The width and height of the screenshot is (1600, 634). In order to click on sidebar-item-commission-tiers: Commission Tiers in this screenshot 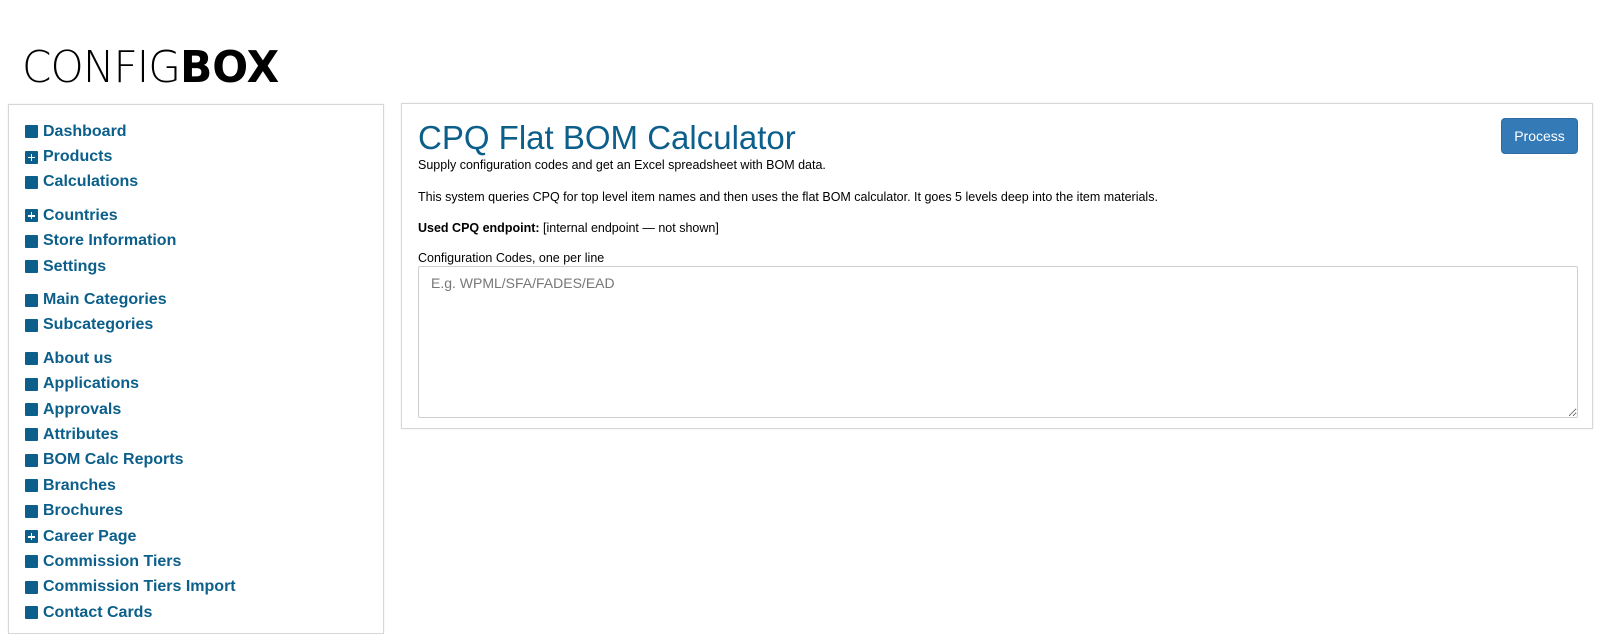, I will do `click(196, 561)`.